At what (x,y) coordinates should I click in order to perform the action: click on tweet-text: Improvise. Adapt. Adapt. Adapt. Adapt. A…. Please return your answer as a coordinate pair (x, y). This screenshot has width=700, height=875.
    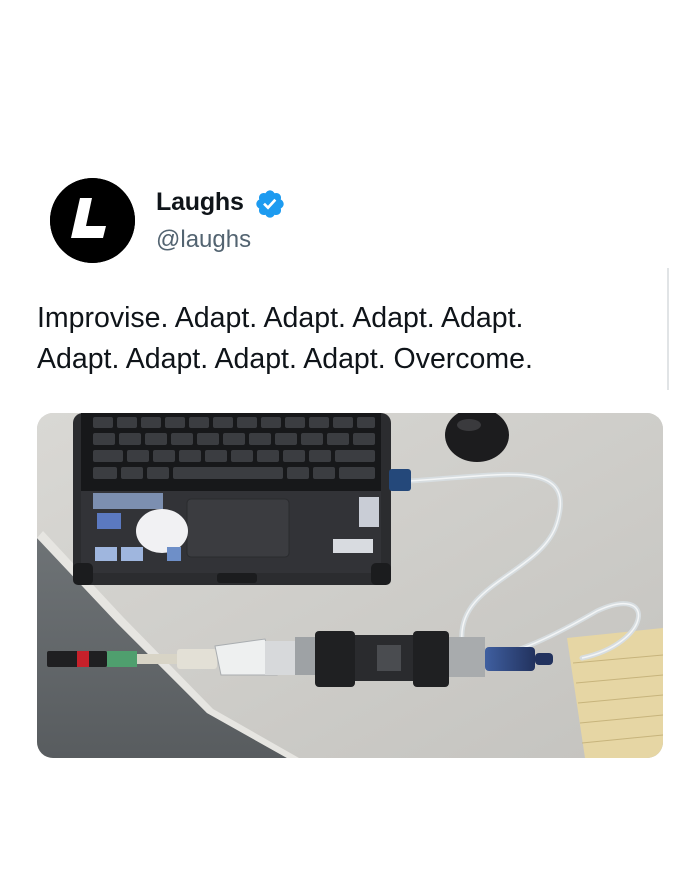
    Looking at the image, I should click on (337, 339).